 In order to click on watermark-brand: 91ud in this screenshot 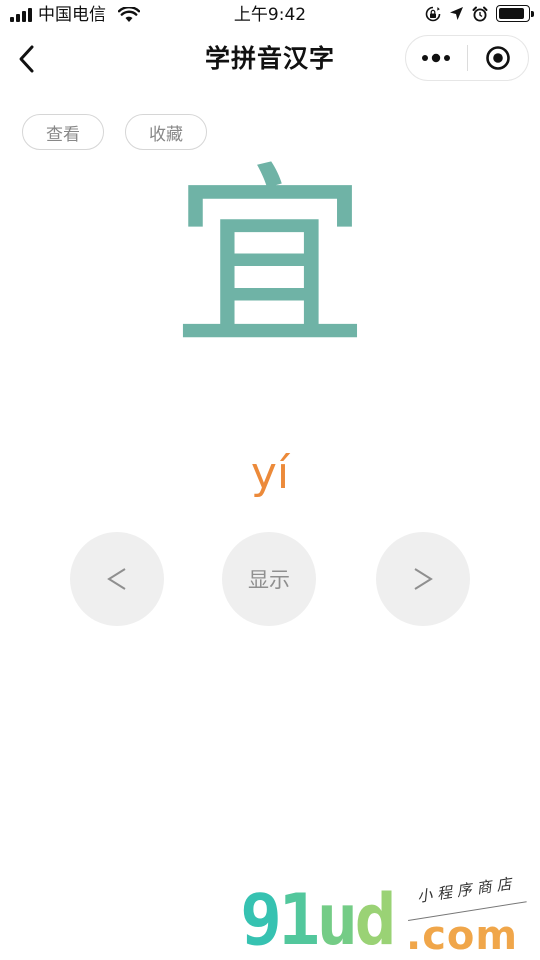, I will do `click(318, 919)`.